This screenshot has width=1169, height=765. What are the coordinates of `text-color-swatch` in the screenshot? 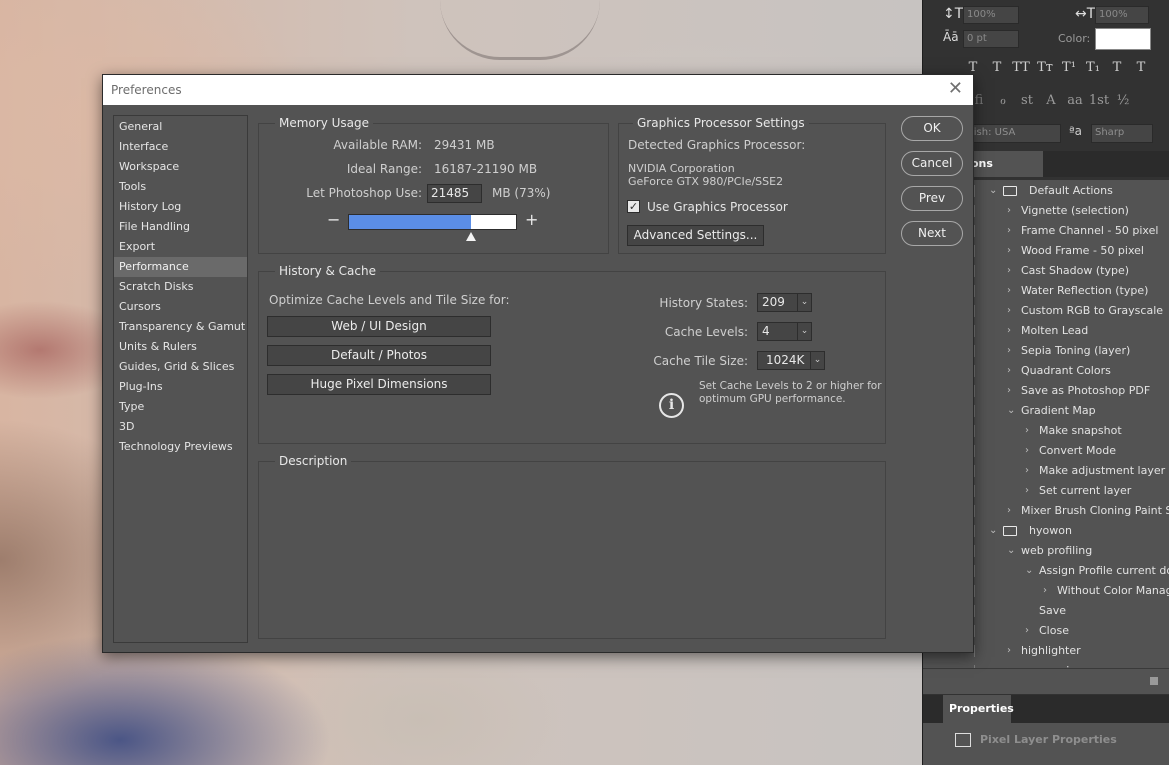 It's located at (1123, 39).